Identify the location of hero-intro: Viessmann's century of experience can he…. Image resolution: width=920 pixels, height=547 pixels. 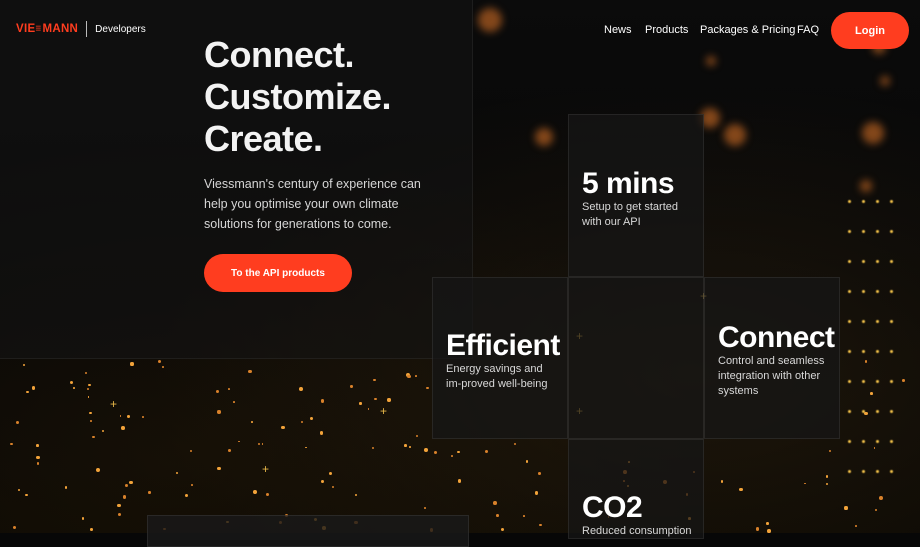
(312, 204).